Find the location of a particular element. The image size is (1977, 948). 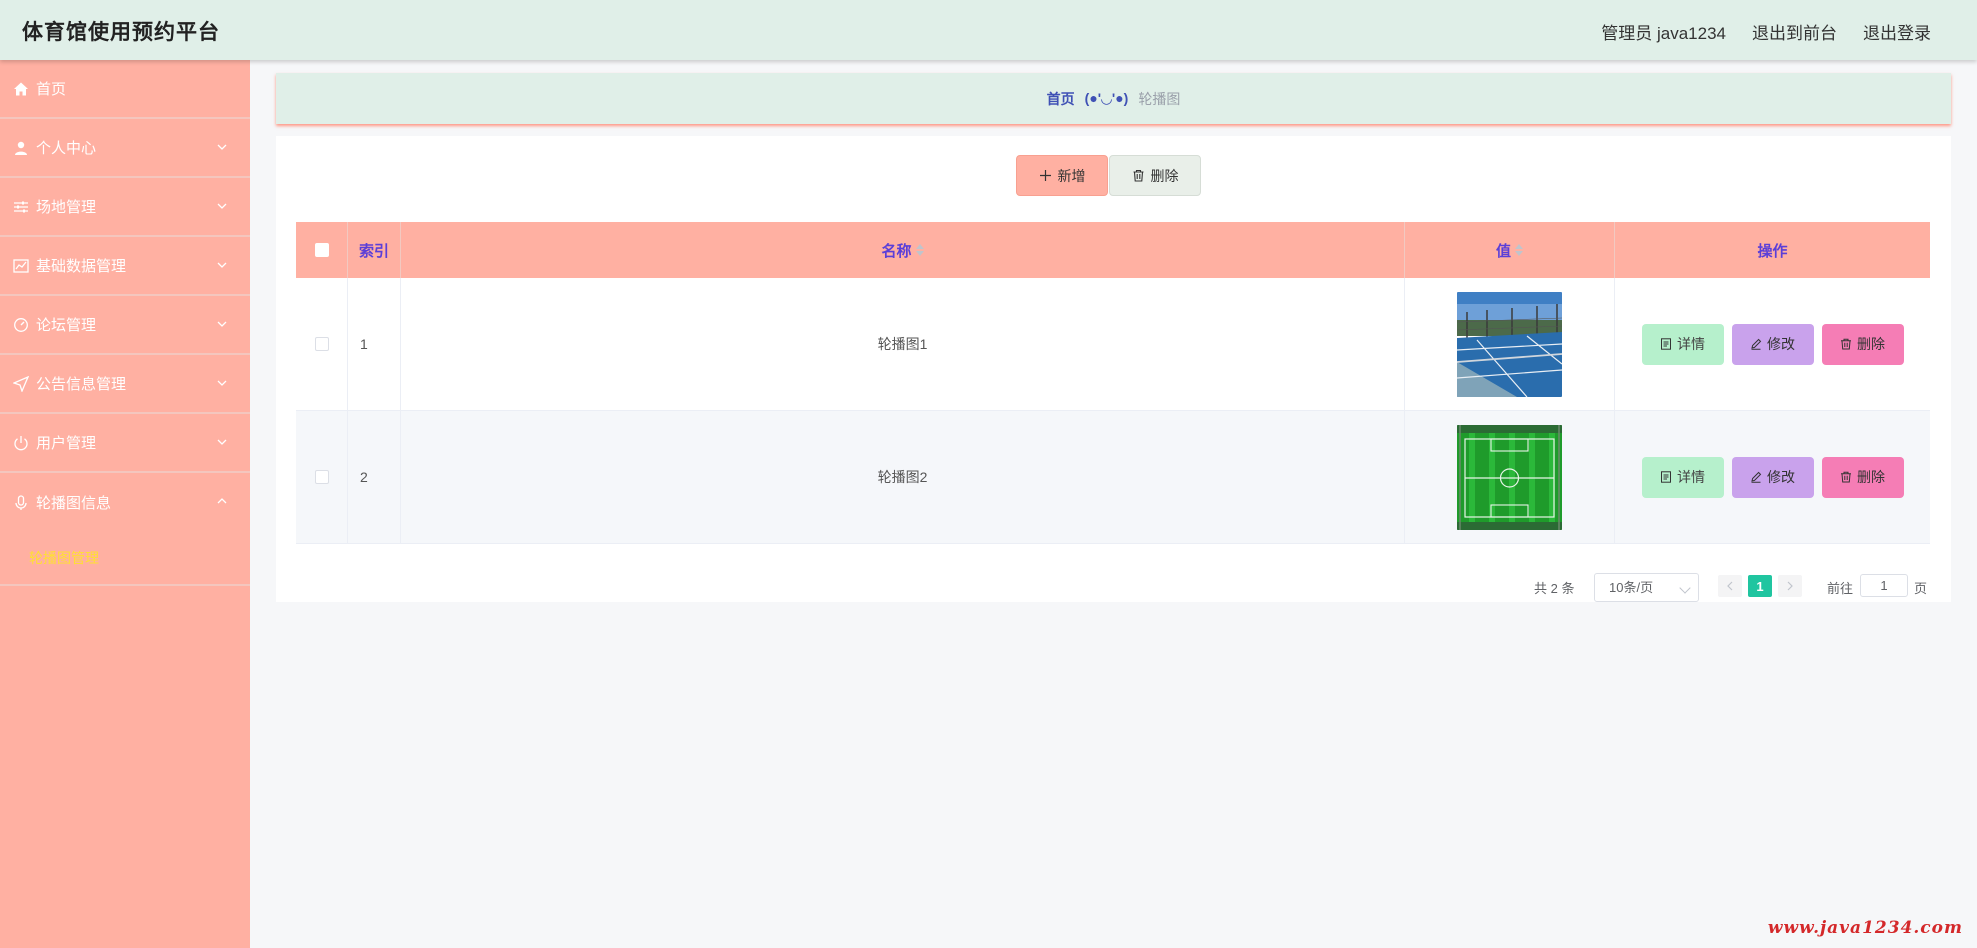

row-index: 2 is located at coordinates (374, 477).